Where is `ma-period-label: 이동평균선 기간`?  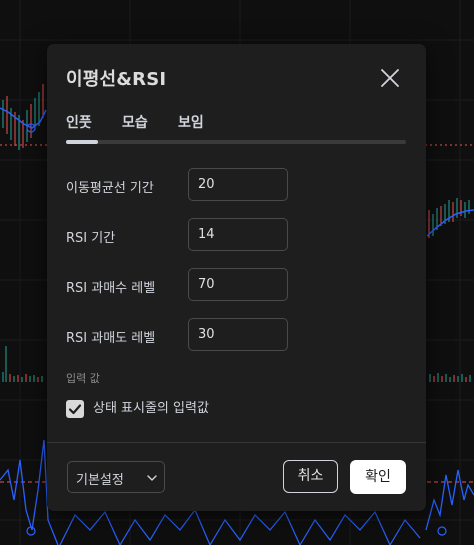
ma-period-label: 이동평균선 기간 is located at coordinates (110, 188).